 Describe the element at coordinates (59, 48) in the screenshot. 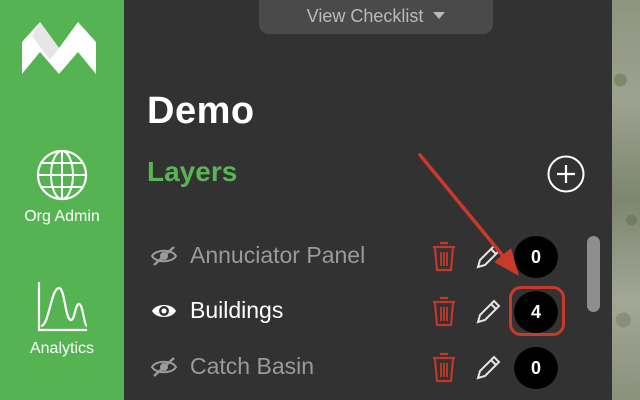

I see `app-logo` at that location.